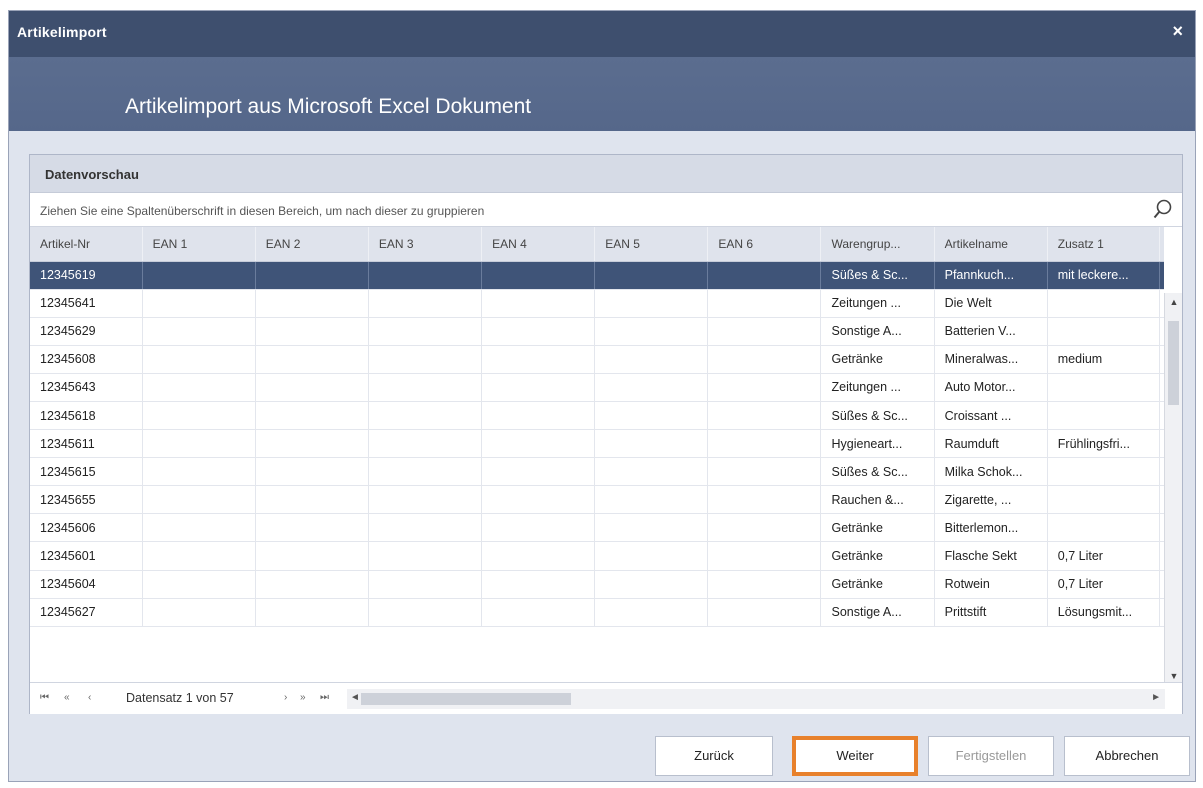 Image resolution: width=1203 pixels, height=788 pixels. I want to click on column-header-ean-4: EAN 4, so click(538, 244).